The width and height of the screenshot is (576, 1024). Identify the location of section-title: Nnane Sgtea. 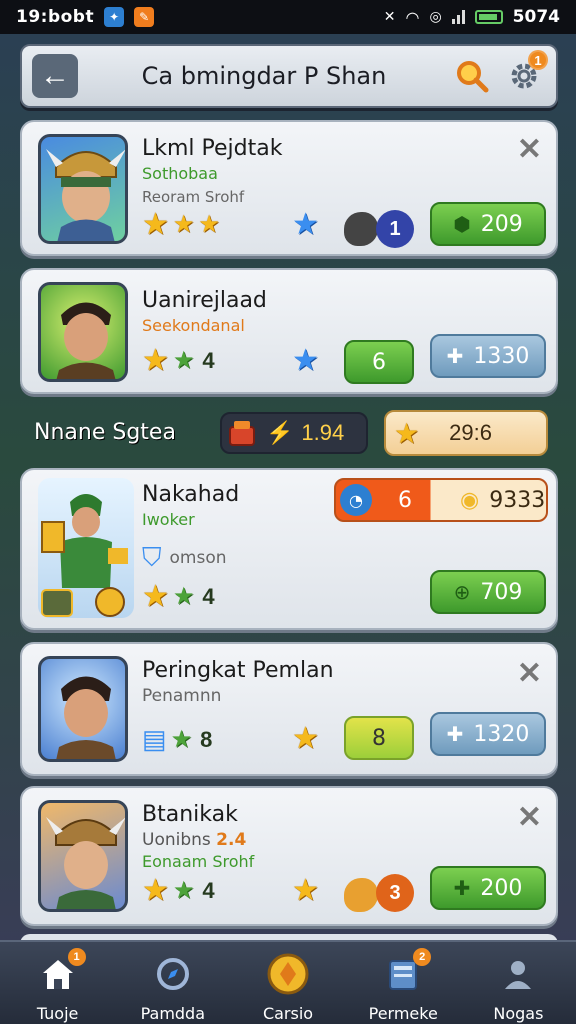
(105, 432).